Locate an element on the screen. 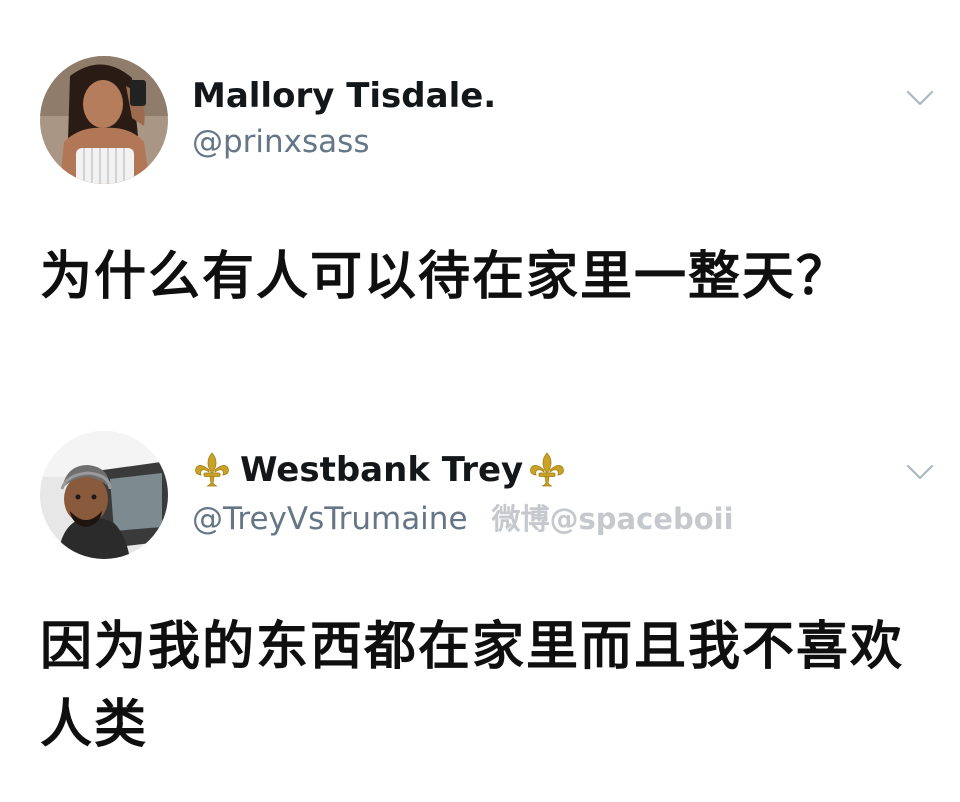 This screenshot has width=960, height=802. handle-row: @prinxsass is located at coordinates (280, 142).